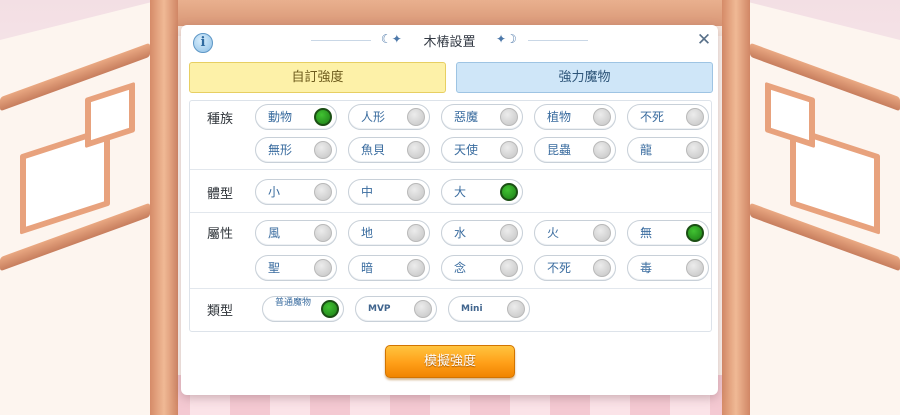 This screenshot has width=900, height=415. I want to click on dialog-title: 木樁設置, so click(449, 42).